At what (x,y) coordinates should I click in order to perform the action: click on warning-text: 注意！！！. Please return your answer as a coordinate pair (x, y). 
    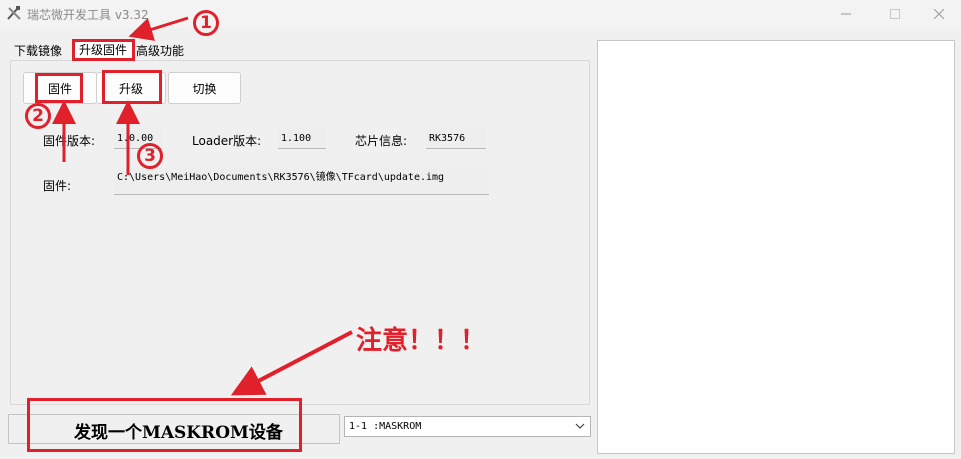
    Looking at the image, I should click on (421, 341).